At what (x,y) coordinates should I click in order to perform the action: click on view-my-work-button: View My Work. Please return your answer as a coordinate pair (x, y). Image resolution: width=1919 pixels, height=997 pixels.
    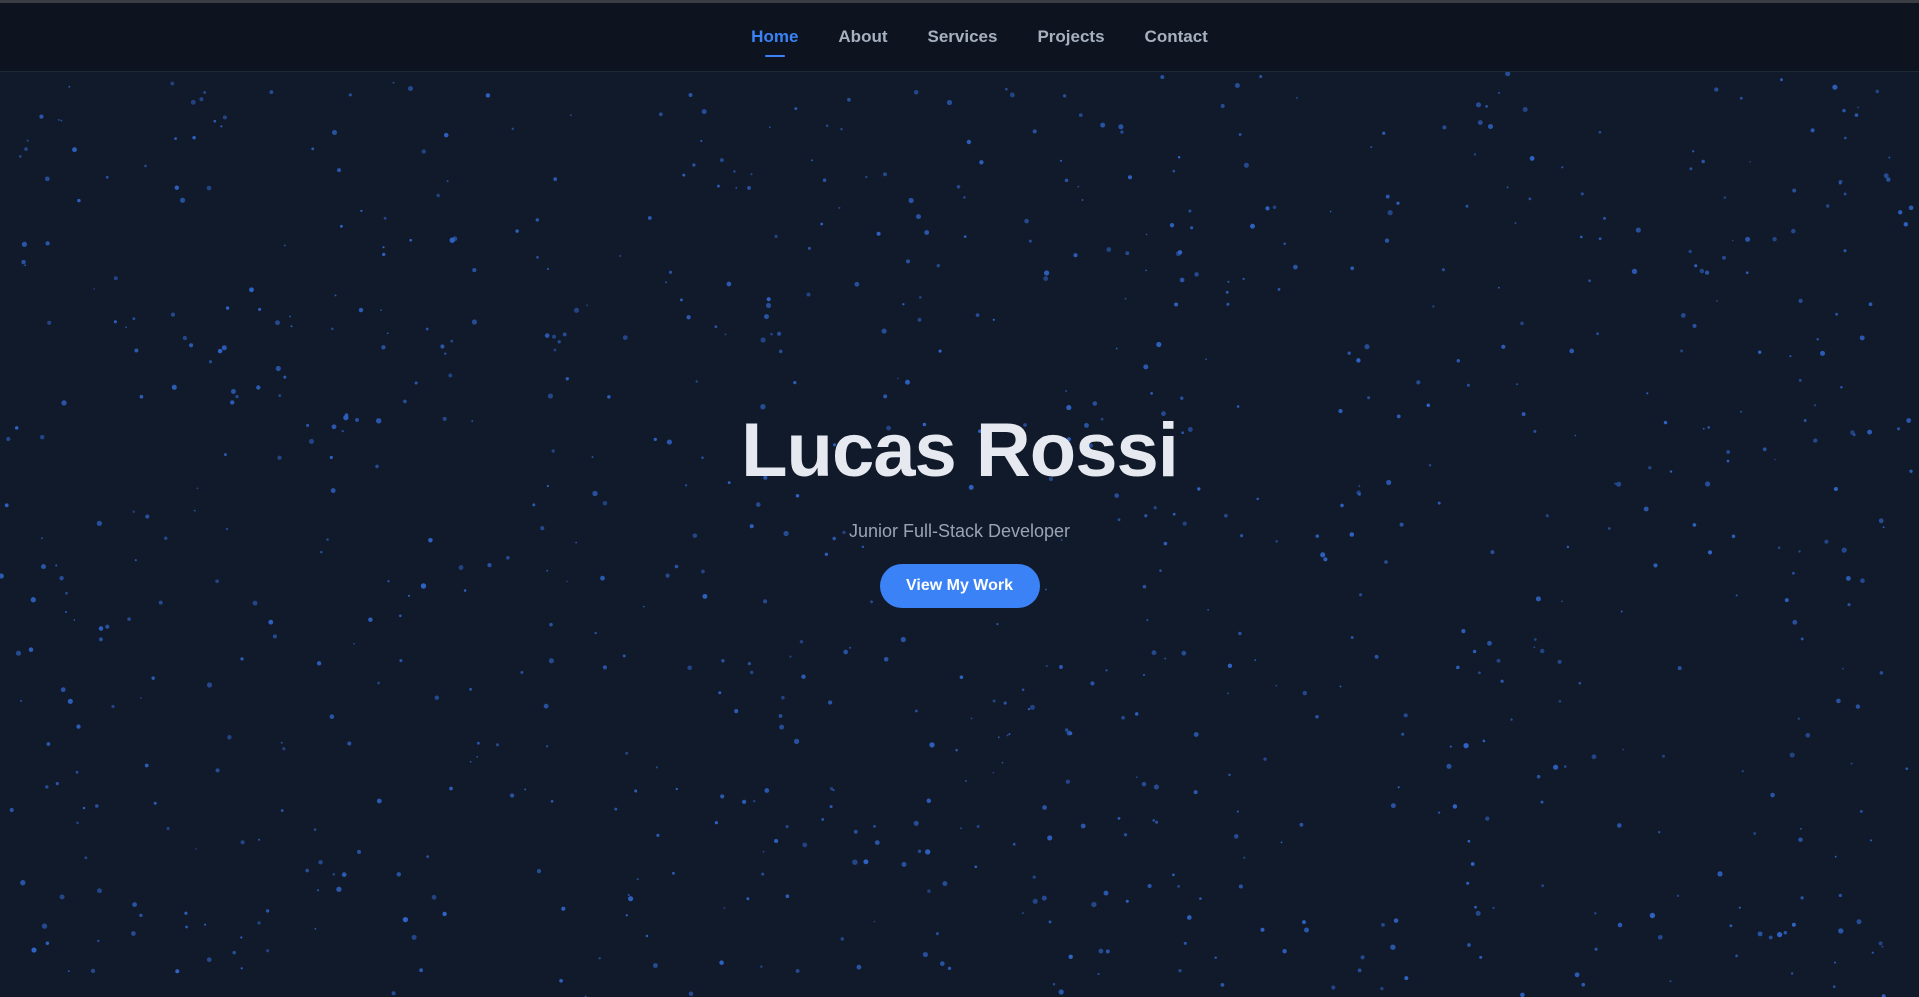
    Looking at the image, I should click on (959, 586).